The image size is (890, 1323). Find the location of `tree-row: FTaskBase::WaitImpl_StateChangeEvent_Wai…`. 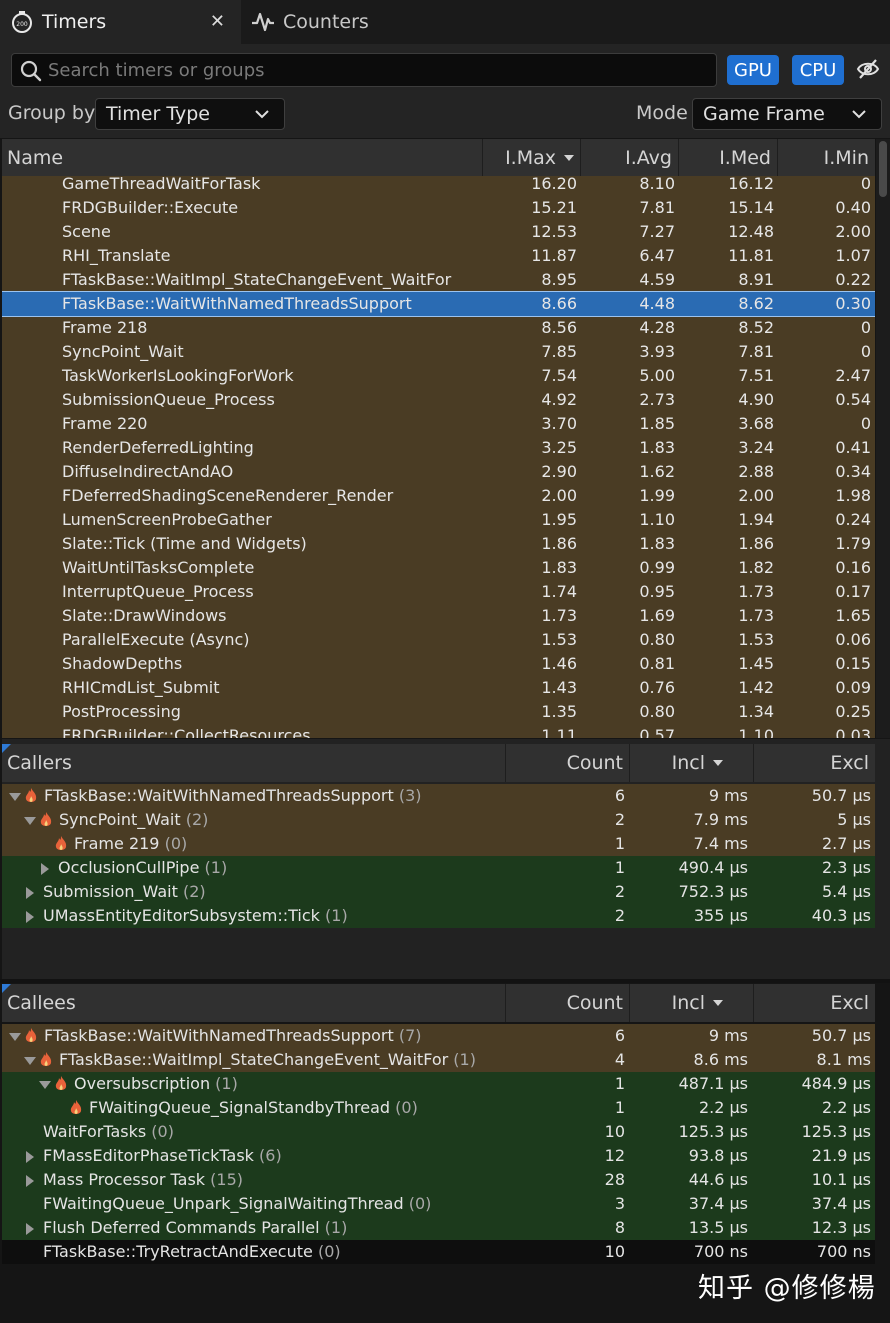

tree-row: FTaskBase::WaitImpl_StateChangeEvent_Wai… is located at coordinates (438, 1060).